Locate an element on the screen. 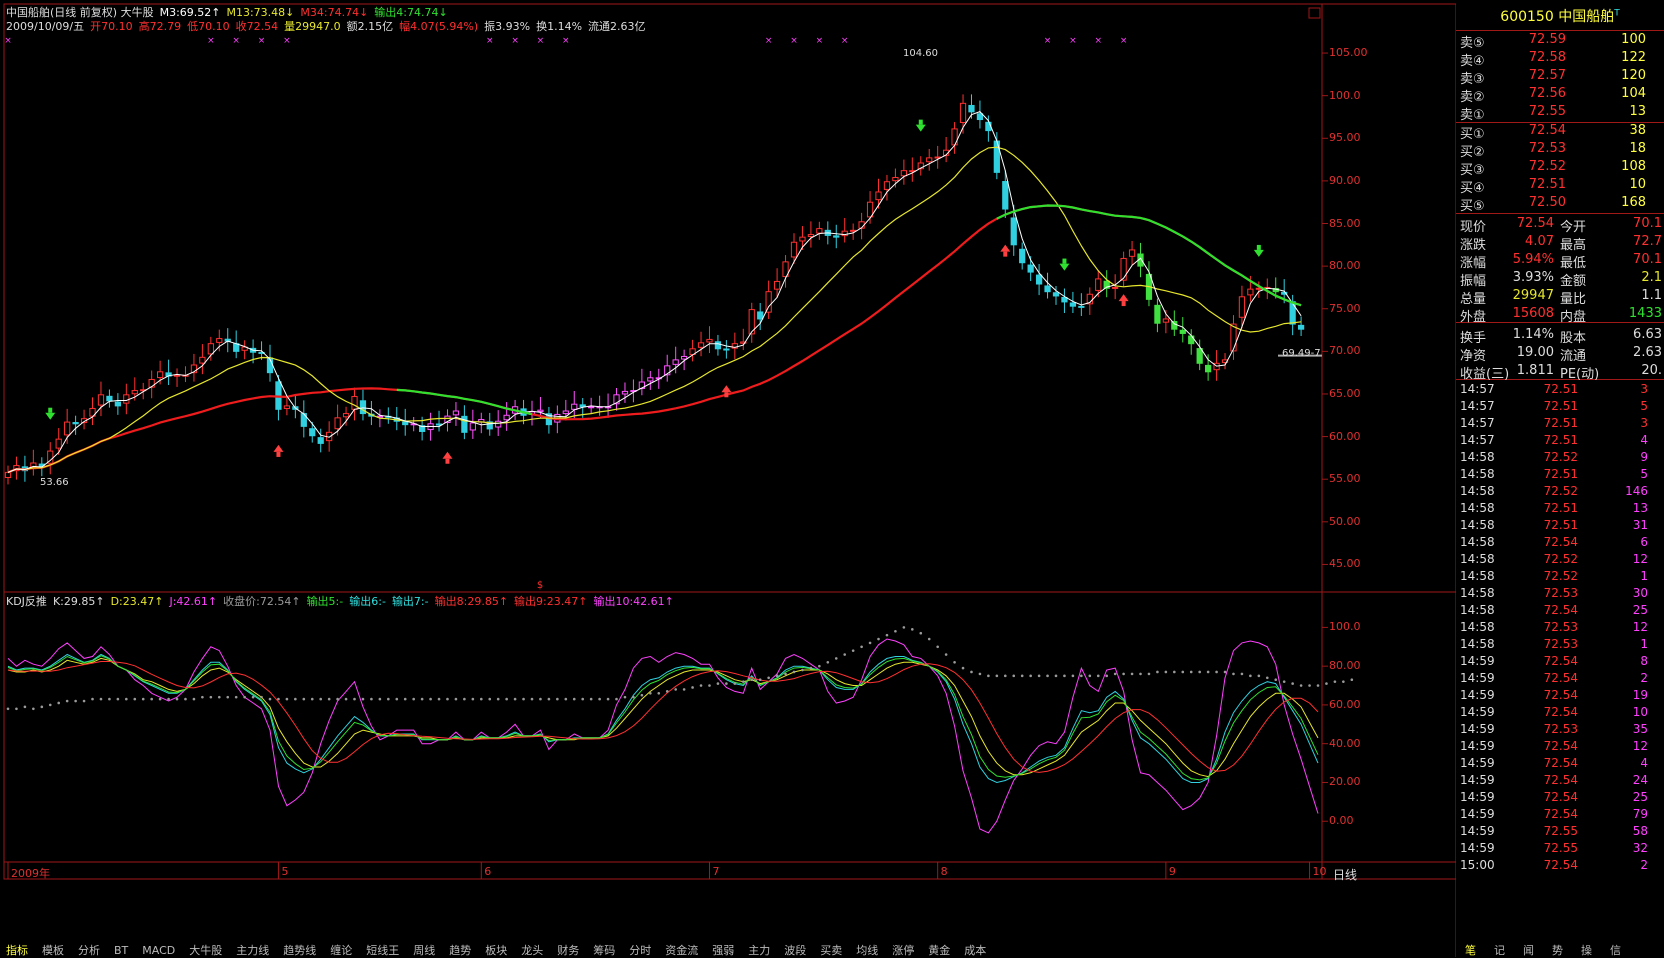 Image resolution: width=1664 pixels, height=958 pixels. indicator-tab: 资金流 is located at coordinates (681, 950).